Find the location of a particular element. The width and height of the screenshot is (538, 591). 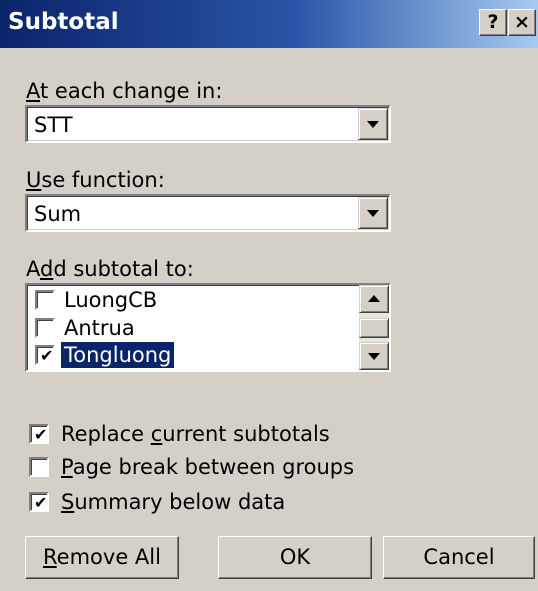

remove-all-button: Remove All is located at coordinates (102, 557).